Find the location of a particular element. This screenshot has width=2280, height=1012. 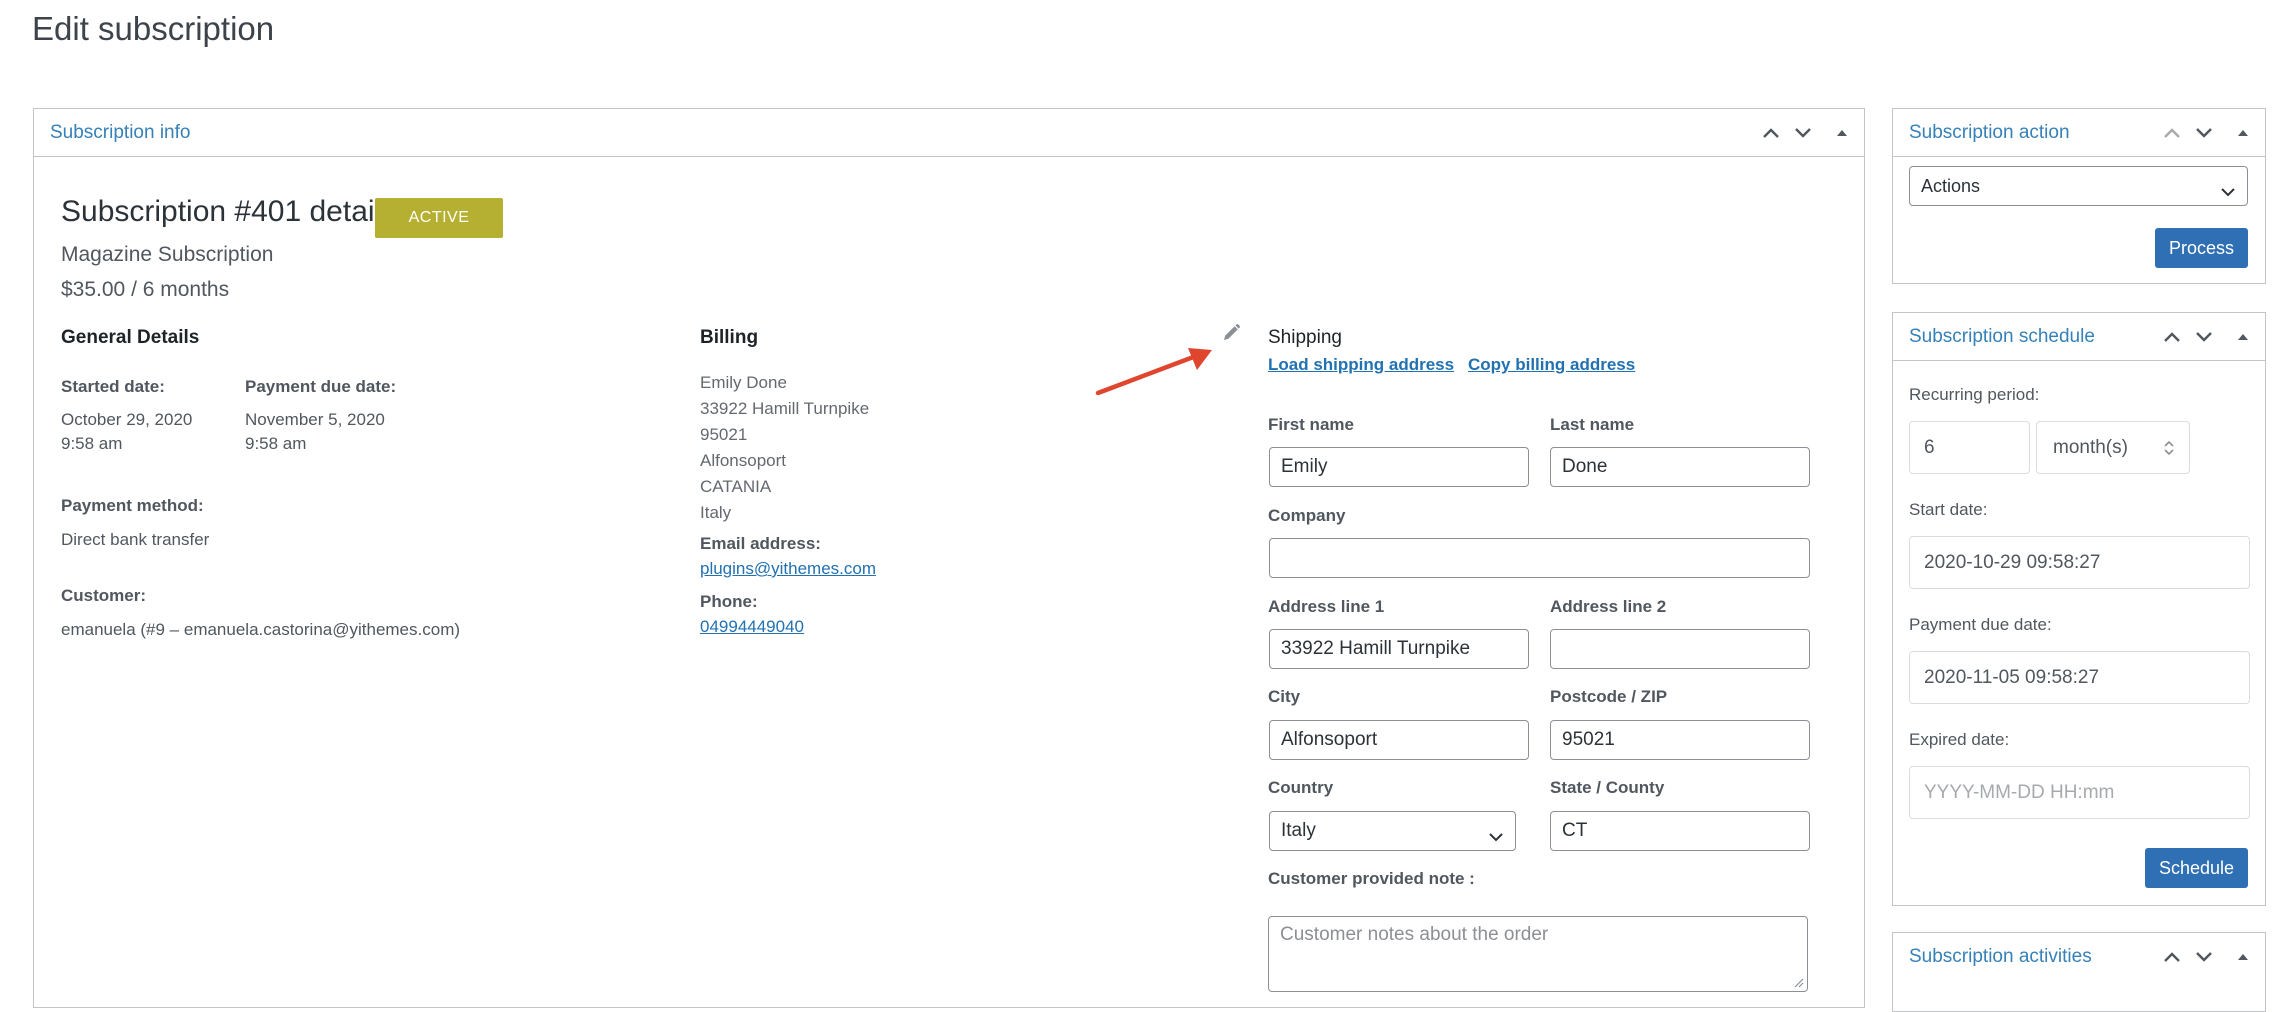

postbox-title: Subscription schedule is located at coordinates (2002, 336).